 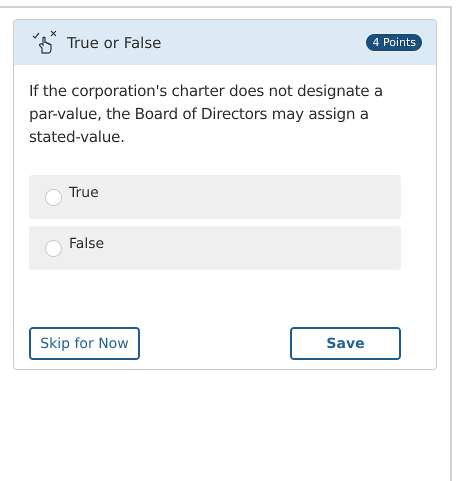 I want to click on answer-option: True, so click(x=215, y=197).